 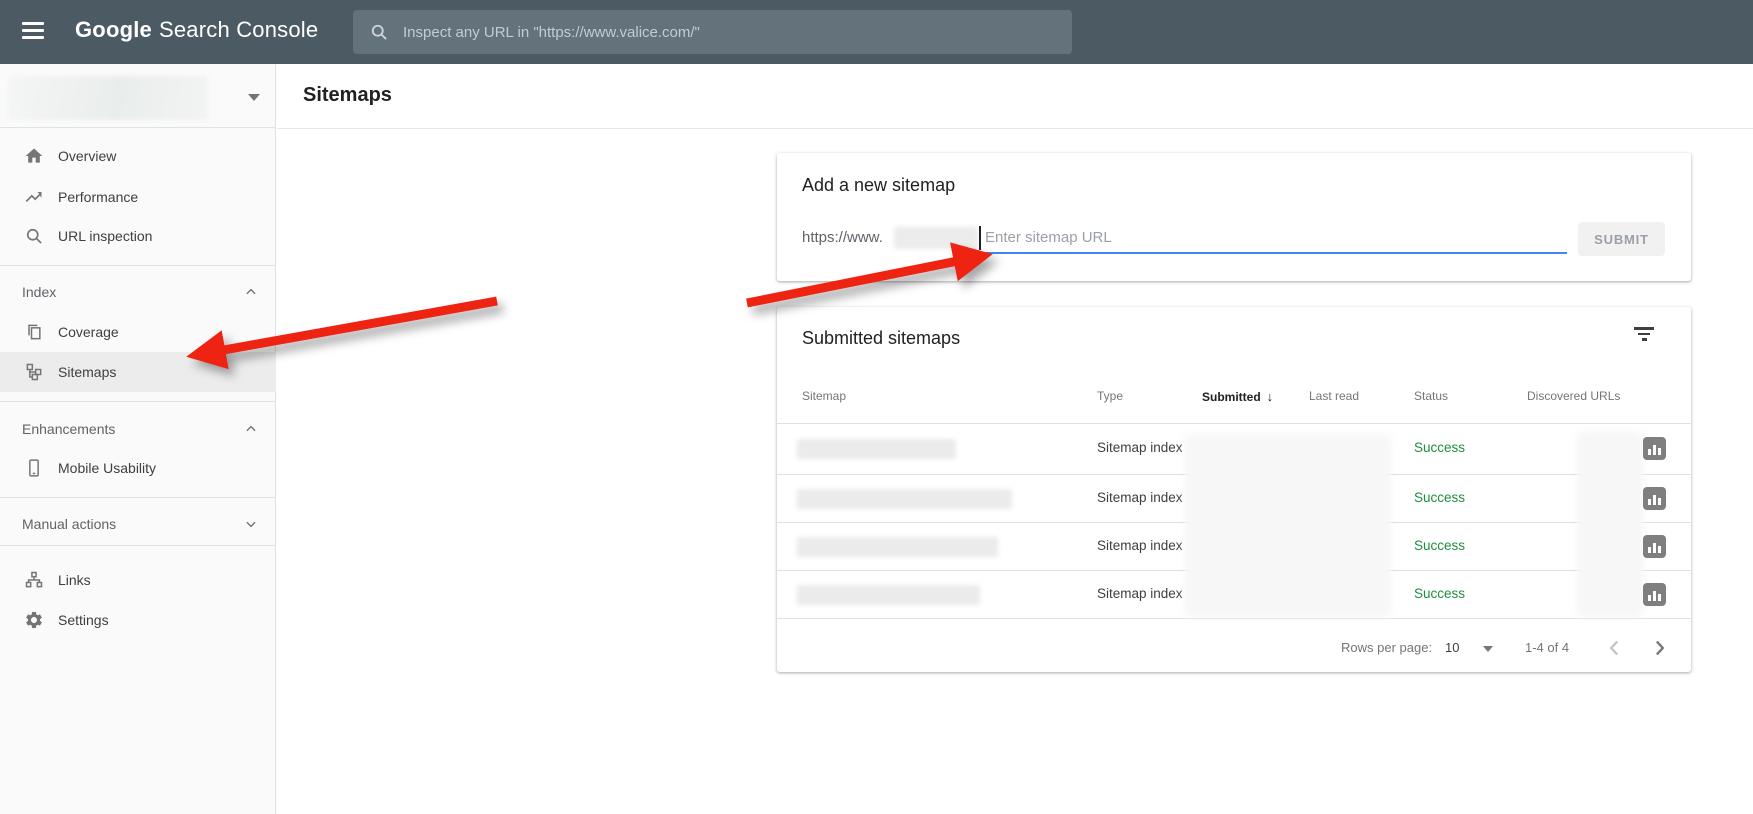 I want to click on submit-button: SUBMIT, so click(x=1621, y=239).